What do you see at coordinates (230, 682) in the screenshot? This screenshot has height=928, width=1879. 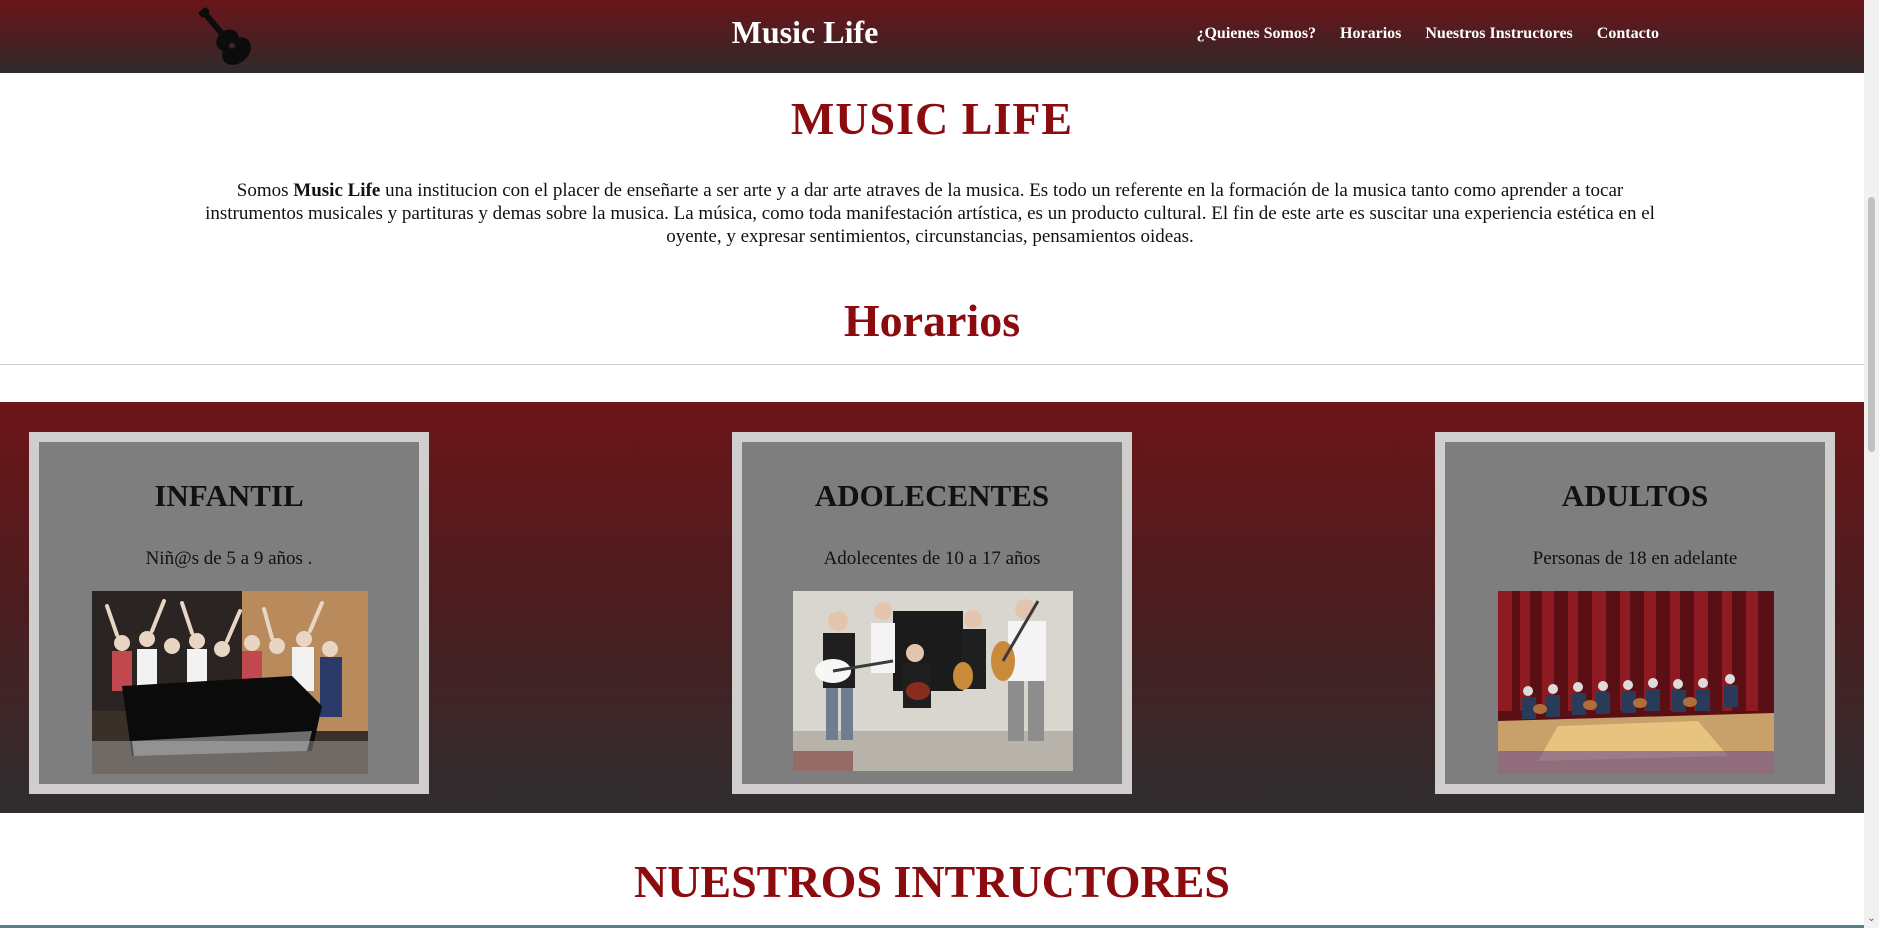 I see `kids-piano-photo` at bounding box center [230, 682].